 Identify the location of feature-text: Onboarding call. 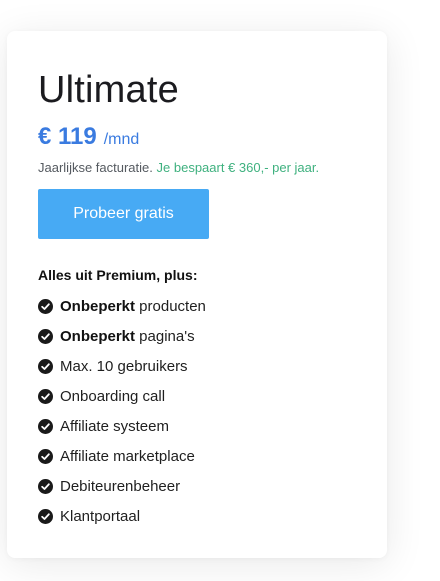
(113, 396).